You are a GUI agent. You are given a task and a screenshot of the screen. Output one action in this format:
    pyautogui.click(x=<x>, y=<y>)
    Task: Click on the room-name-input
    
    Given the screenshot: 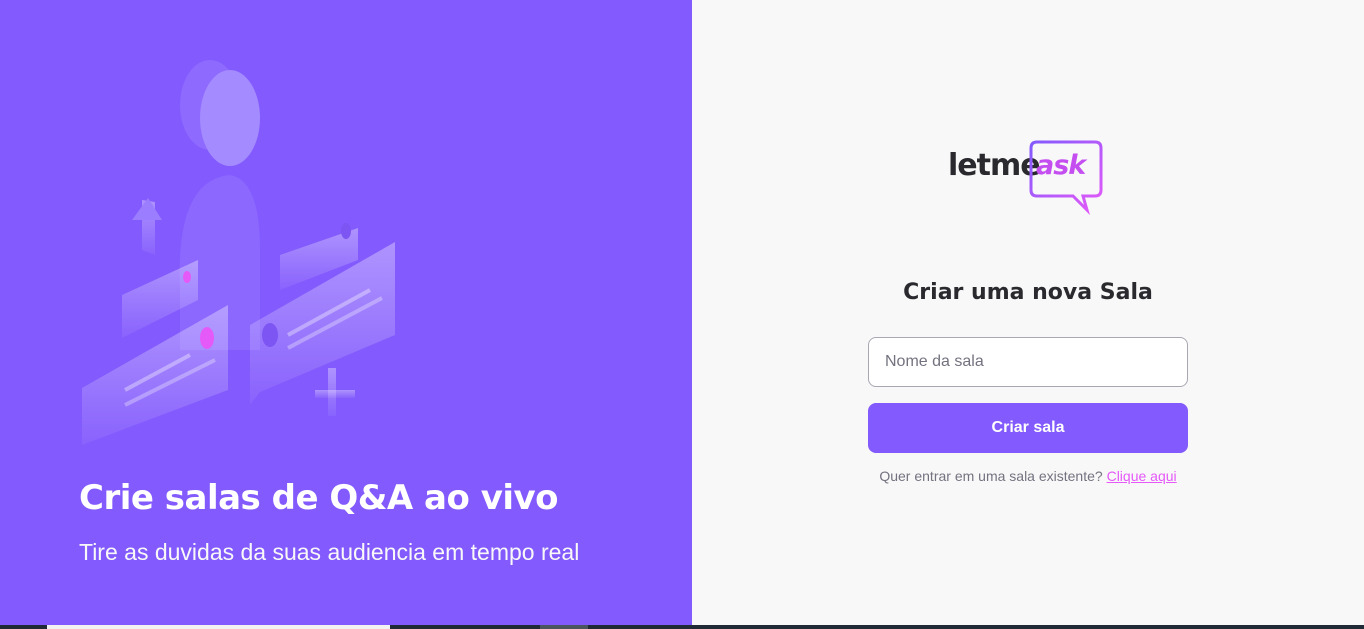 What is the action you would take?
    pyautogui.click(x=1028, y=362)
    